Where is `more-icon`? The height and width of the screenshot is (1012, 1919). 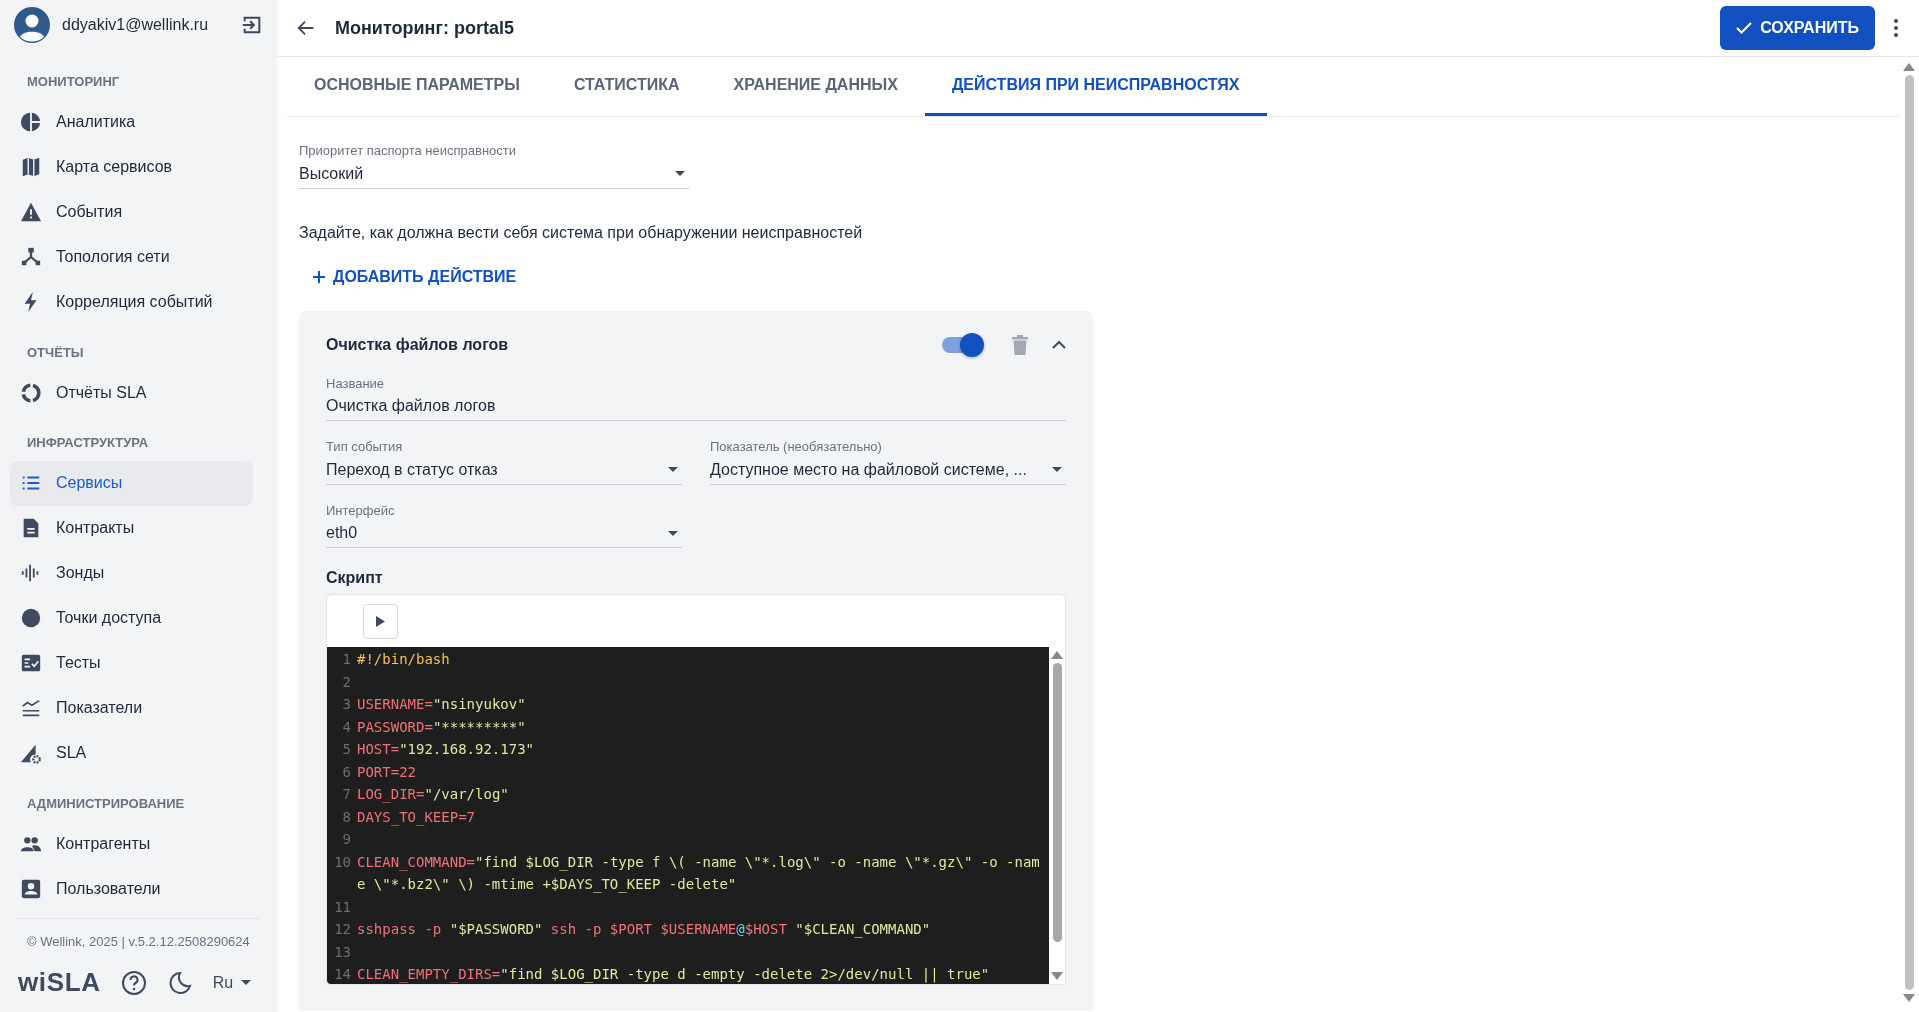 more-icon is located at coordinates (1896, 28).